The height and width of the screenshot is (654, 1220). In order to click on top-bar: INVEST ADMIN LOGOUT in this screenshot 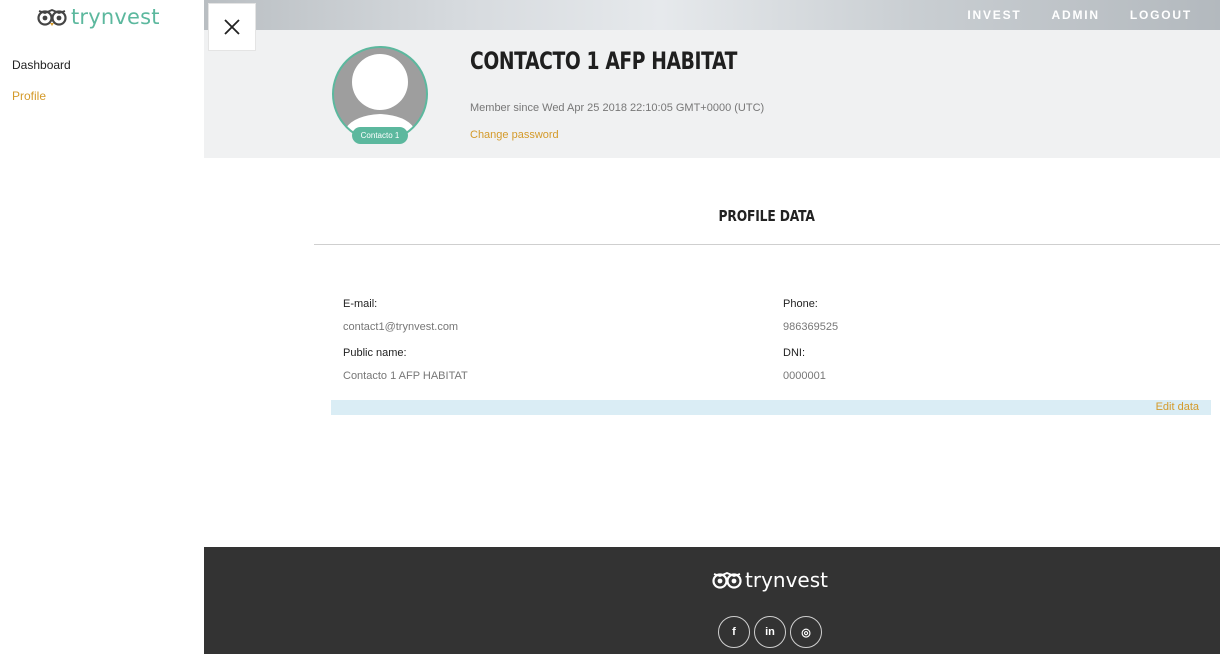, I will do `click(712, 15)`.